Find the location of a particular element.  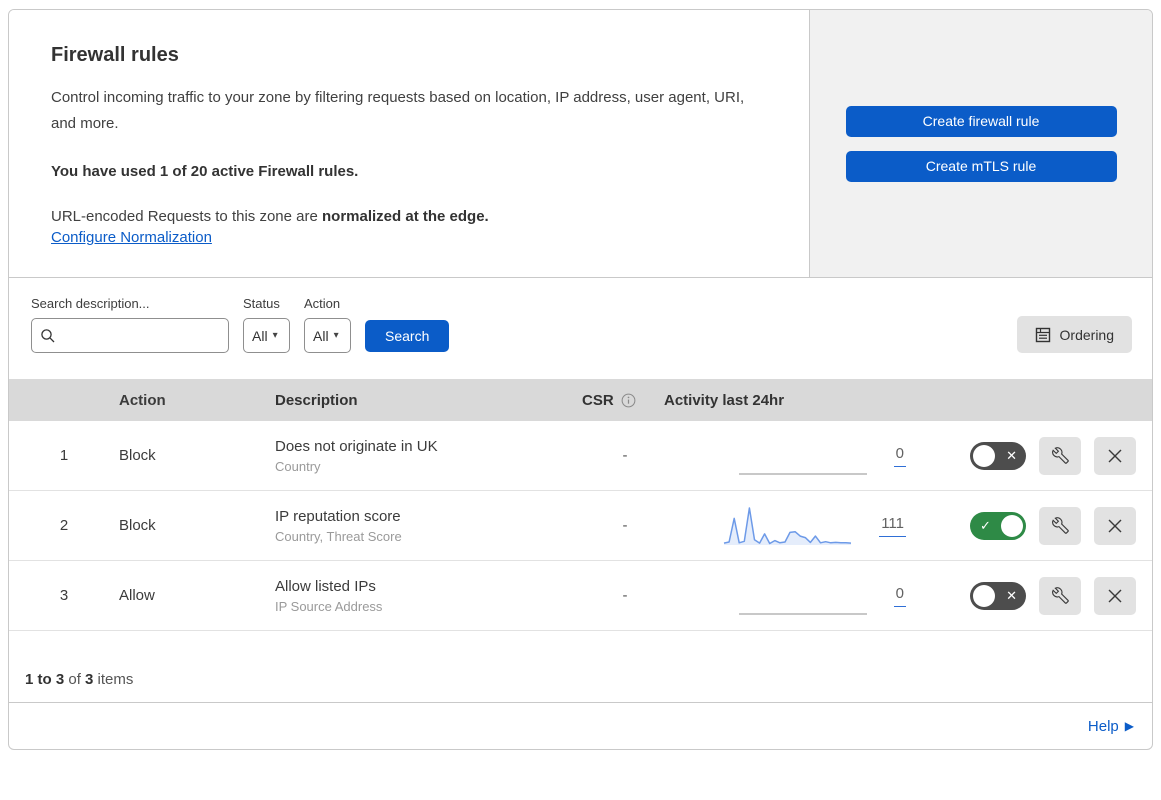

summary-range: 1 to 3 is located at coordinates (45, 679).